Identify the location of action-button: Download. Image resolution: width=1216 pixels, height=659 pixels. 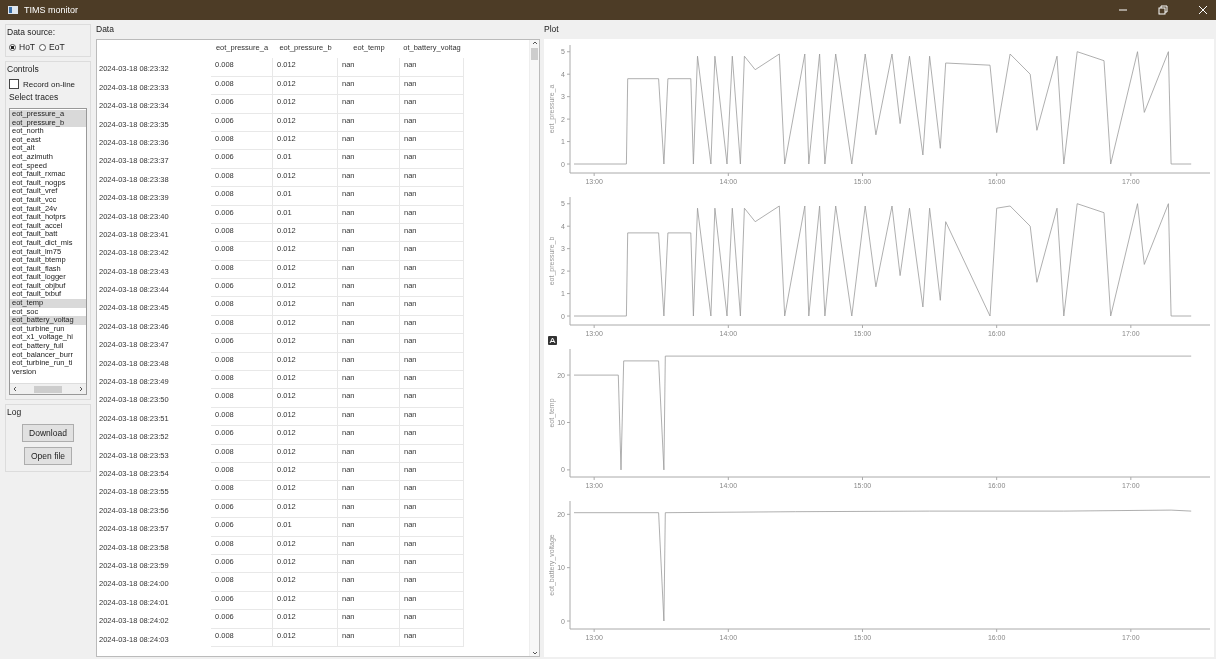
(48, 433).